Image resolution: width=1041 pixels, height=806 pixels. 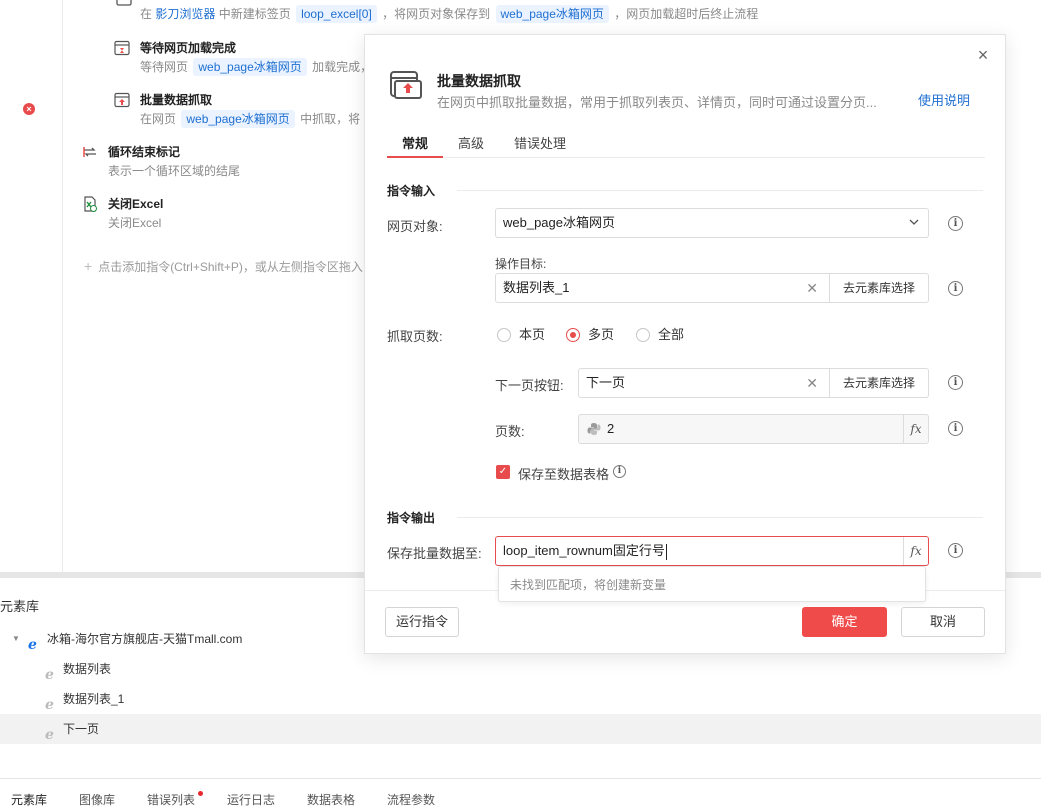 What do you see at coordinates (712, 584) in the screenshot?
I see `variable-suggestion-dropdown: 未找到匹配项，将创建新变量` at bounding box center [712, 584].